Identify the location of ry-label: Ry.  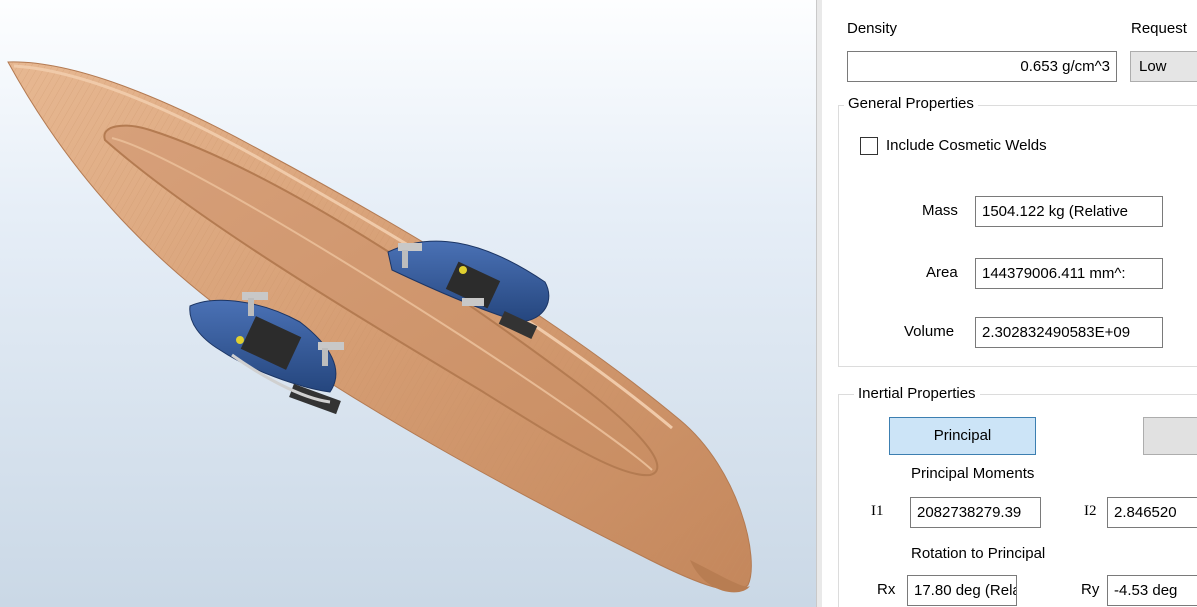
(1090, 589).